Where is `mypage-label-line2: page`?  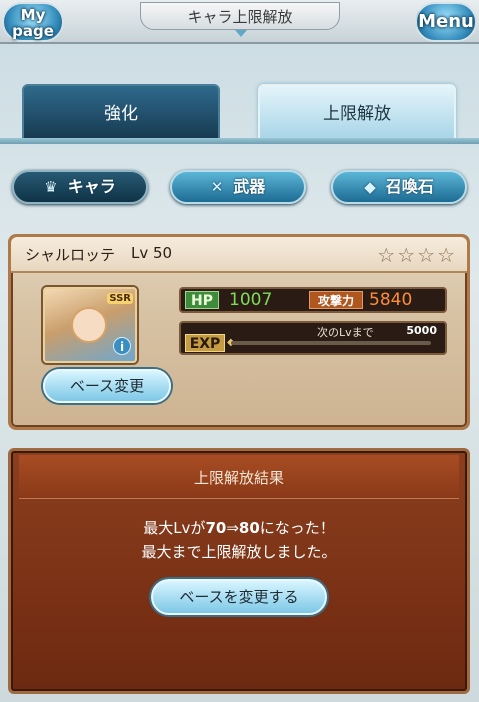
mypage-label-line2: page is located at coordinates (33, 31).